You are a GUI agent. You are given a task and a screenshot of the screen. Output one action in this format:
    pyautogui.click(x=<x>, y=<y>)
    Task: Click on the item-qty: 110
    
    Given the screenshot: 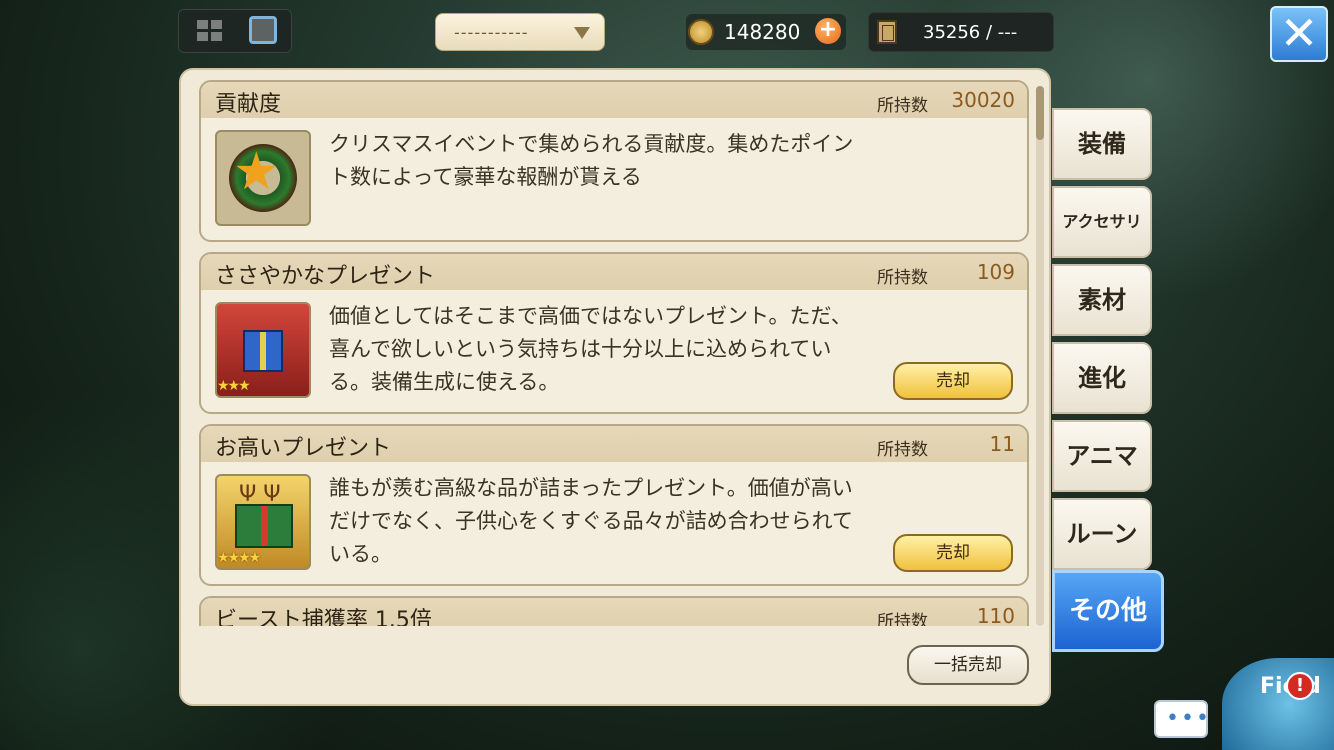 What is the action you would take?
    pyautogui.click(x=995, y=615)
    